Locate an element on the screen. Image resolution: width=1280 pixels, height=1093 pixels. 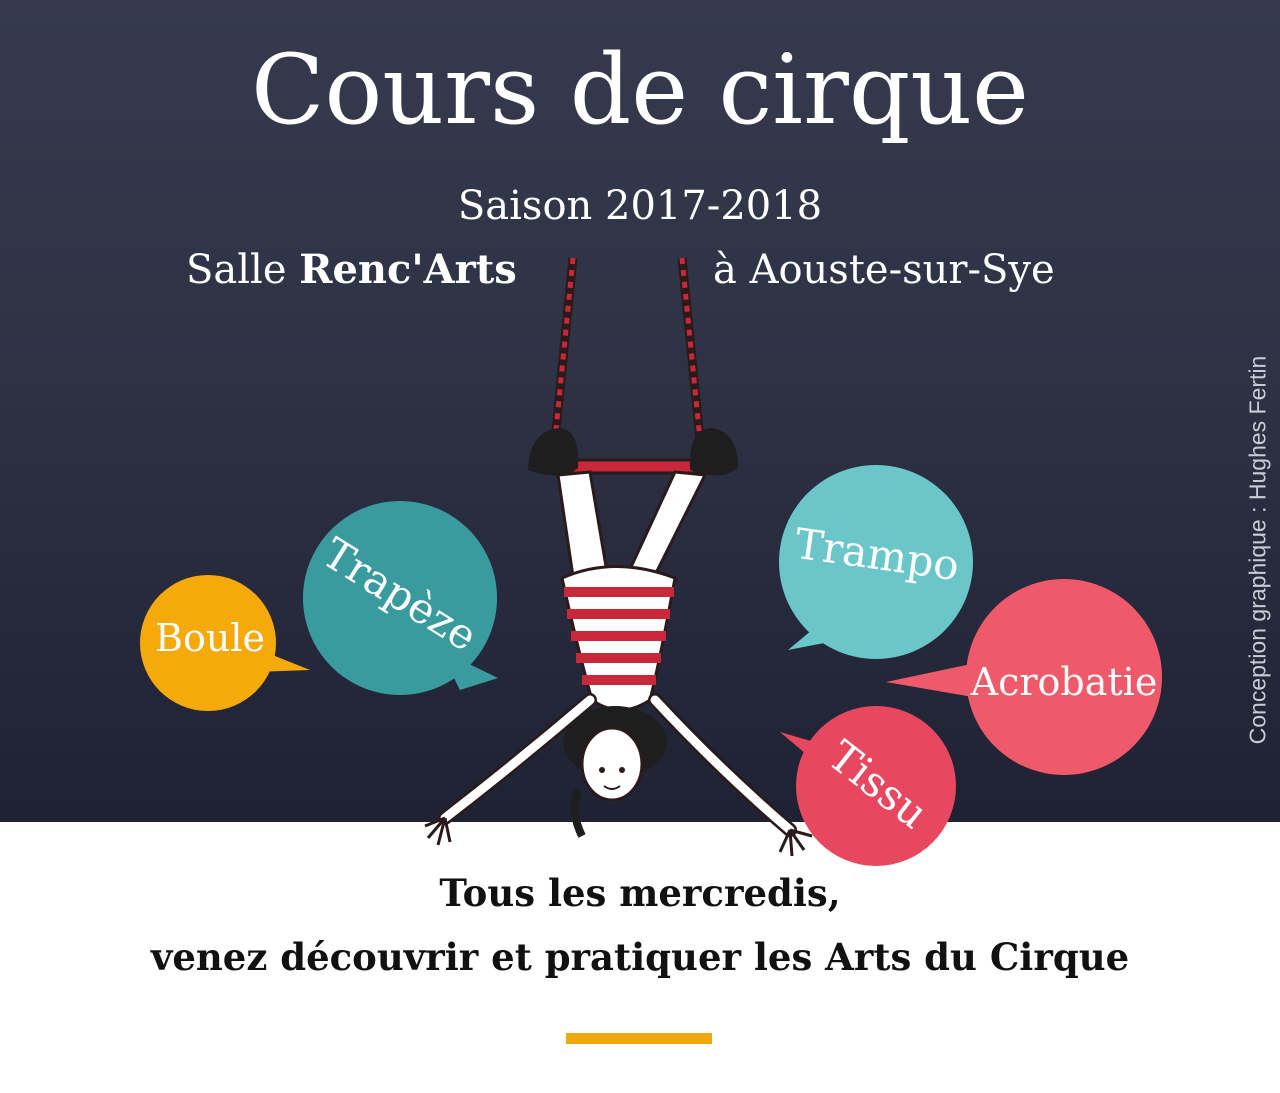
tagline-line-1: Tous les mercredis, is located at coordinates (640, 893).